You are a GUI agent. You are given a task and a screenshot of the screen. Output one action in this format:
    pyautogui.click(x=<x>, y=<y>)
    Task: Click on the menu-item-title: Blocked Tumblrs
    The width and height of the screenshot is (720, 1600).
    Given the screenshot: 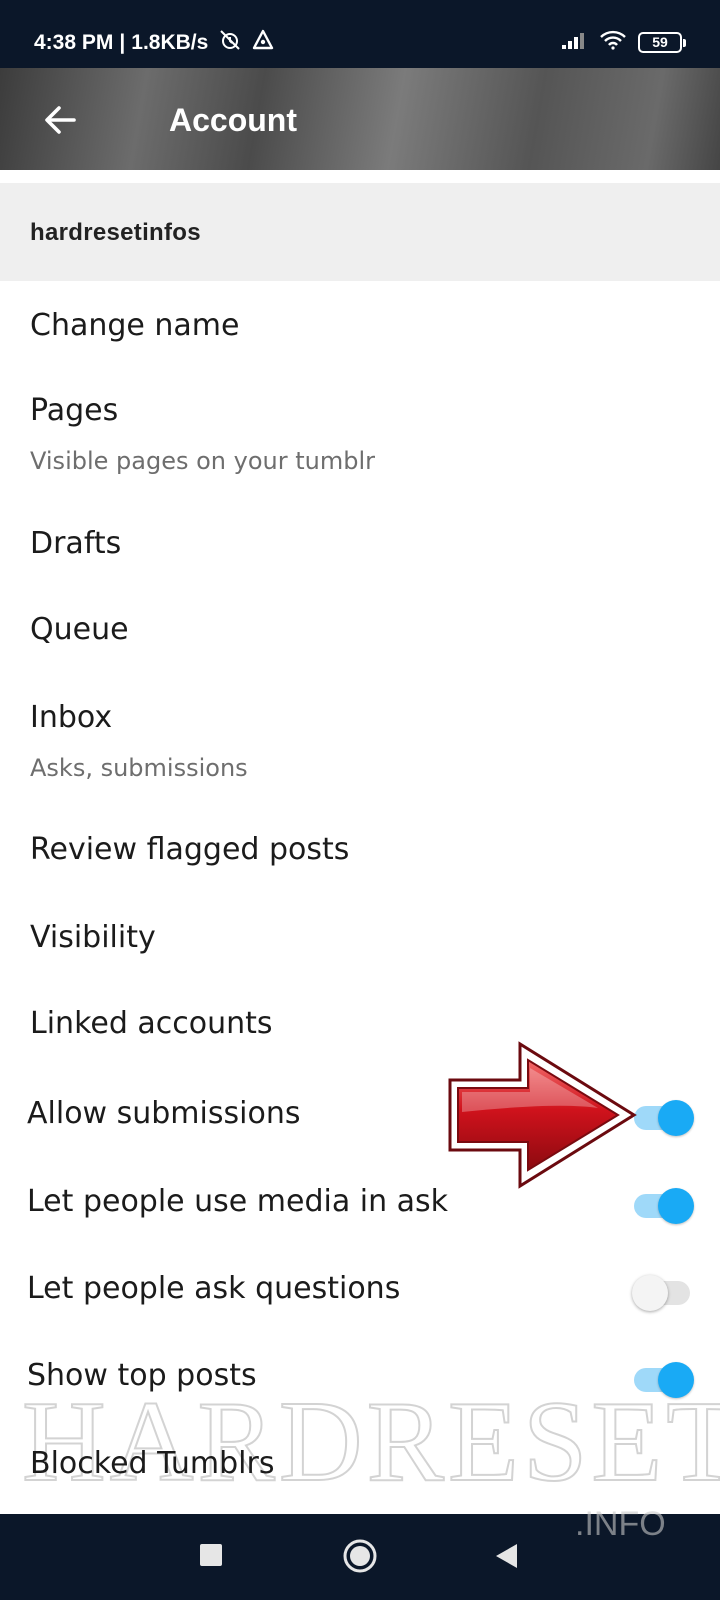 What is the action you would take?
    pyautogui.click(x=152, y=1463)
    